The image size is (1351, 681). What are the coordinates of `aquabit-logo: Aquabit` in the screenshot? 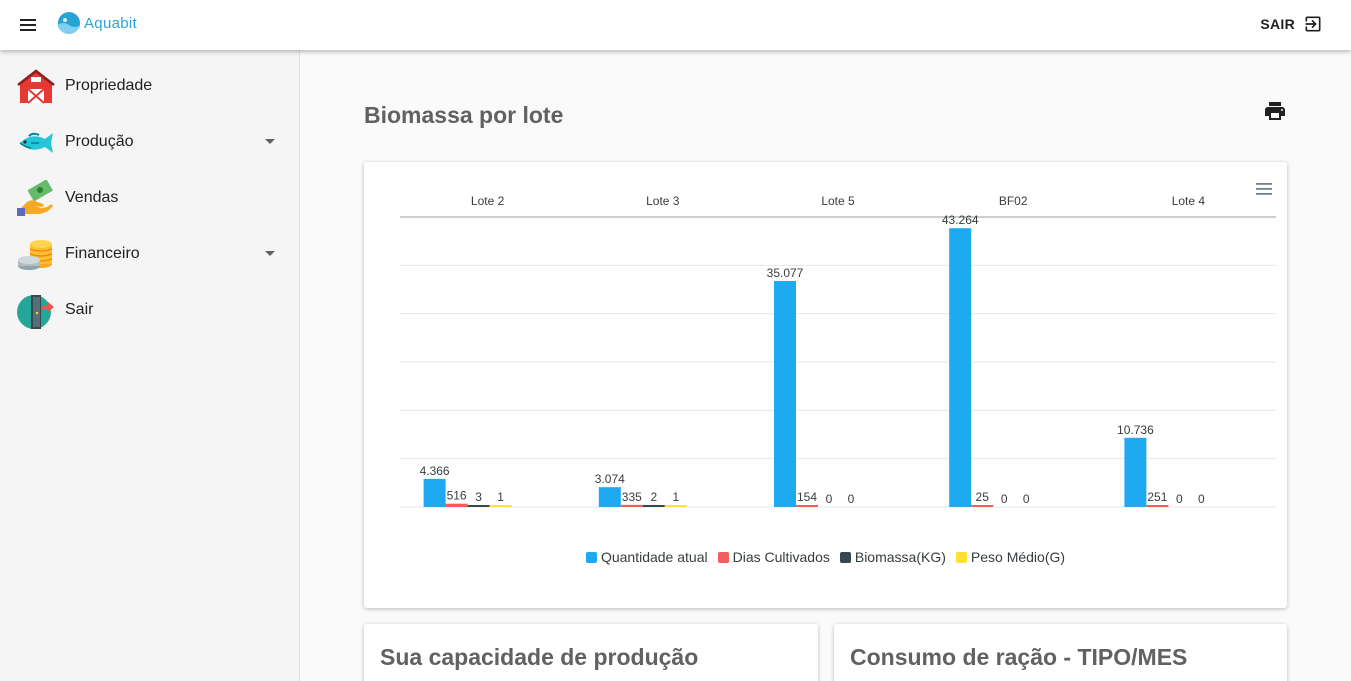 It's located at (97, 23).